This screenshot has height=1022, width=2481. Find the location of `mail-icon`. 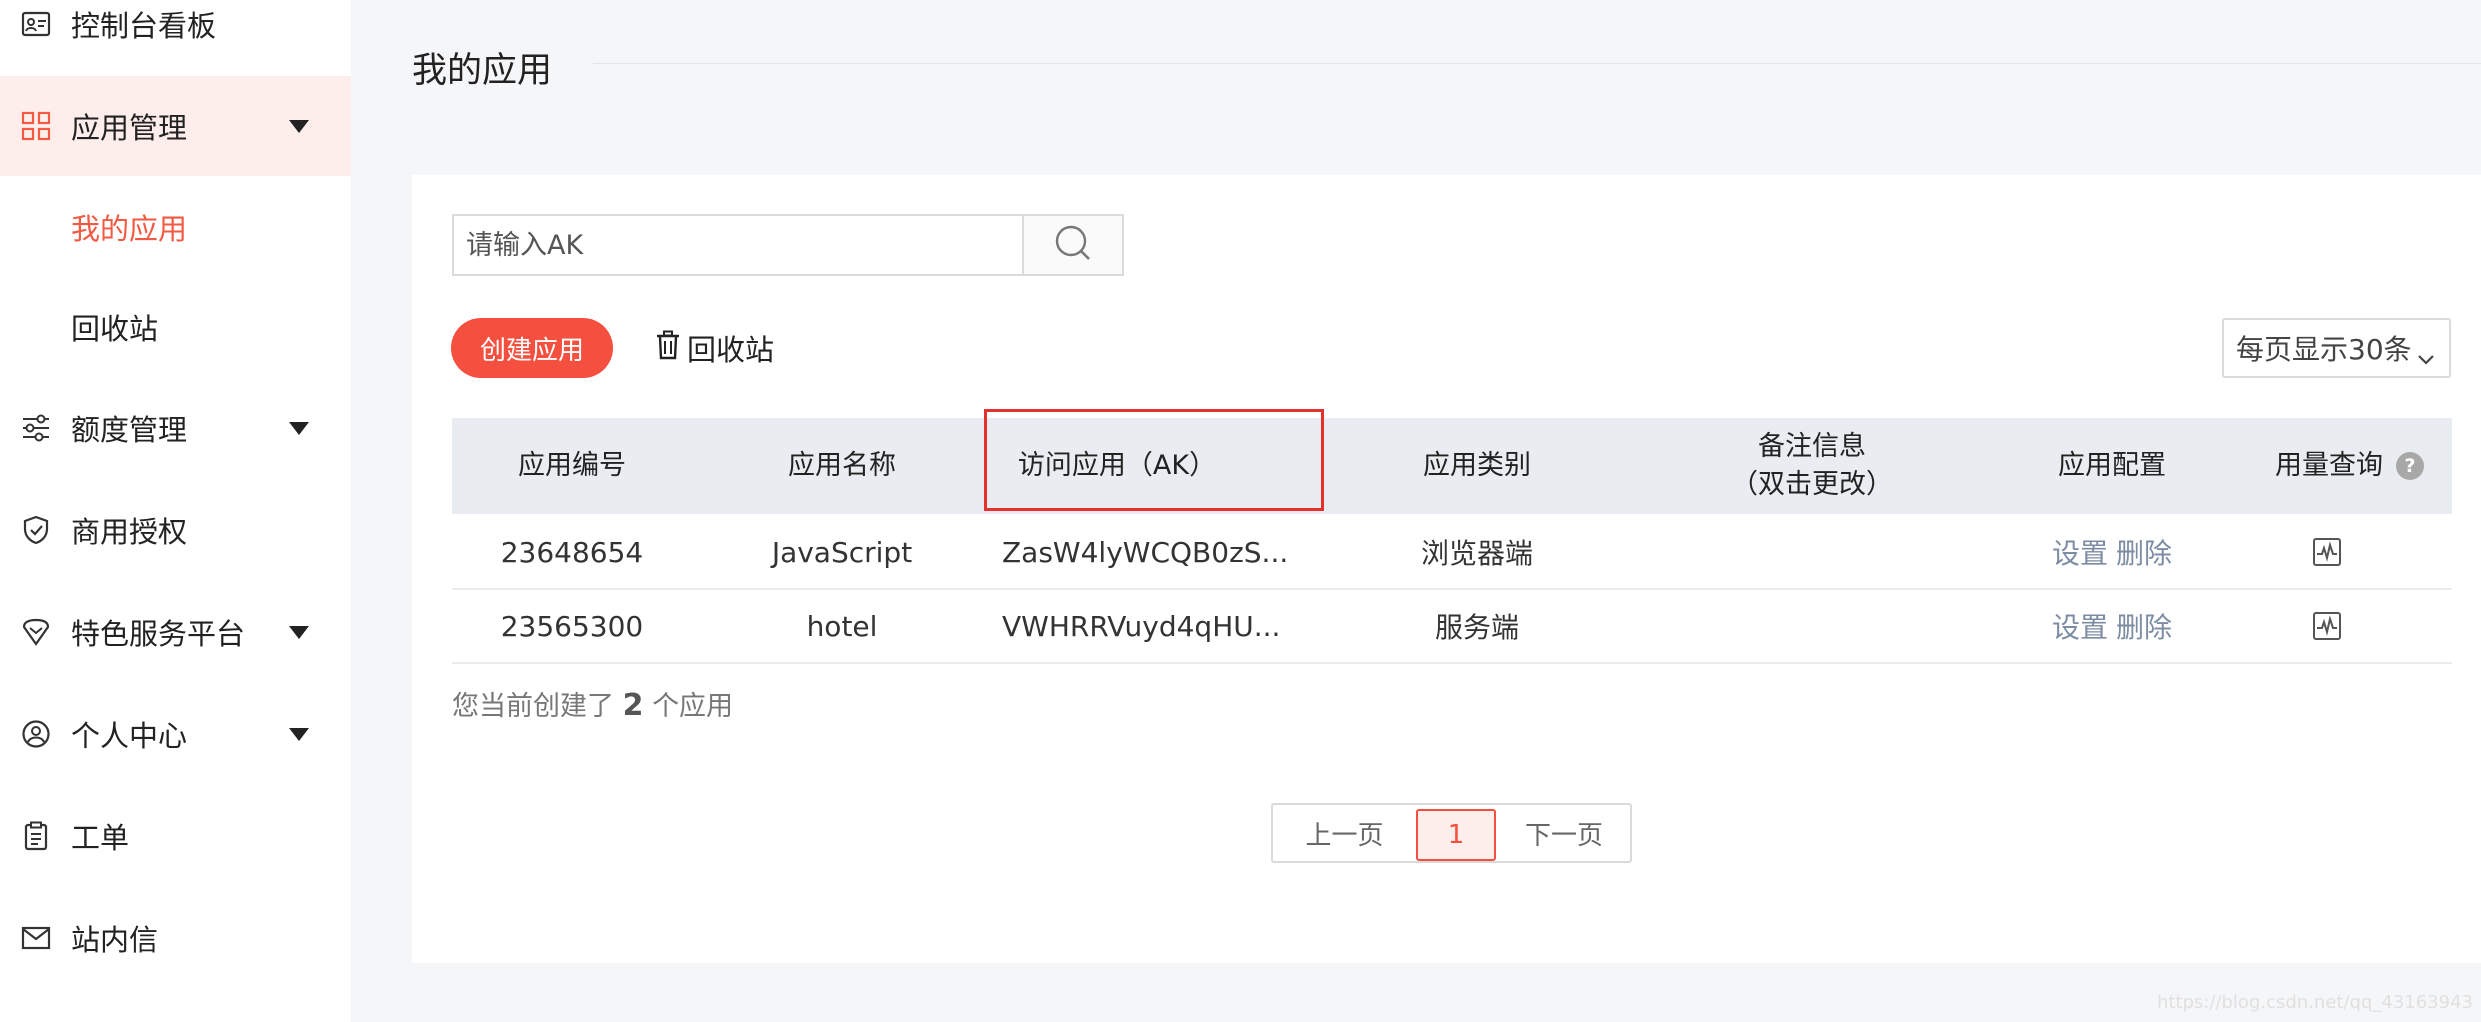

mail-icon is located at coordinates (36, 938).